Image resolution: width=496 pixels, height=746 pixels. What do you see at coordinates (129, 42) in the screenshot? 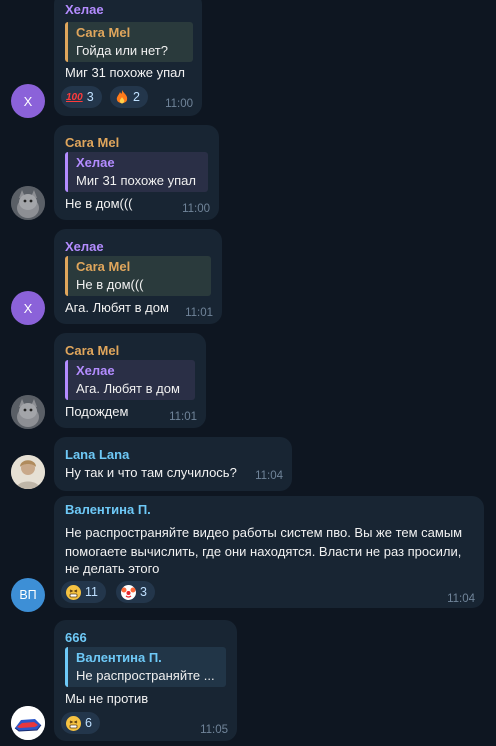
I see `reply-quote: Cara Mel Гойда или нет?` at bounding box center [129, 42].